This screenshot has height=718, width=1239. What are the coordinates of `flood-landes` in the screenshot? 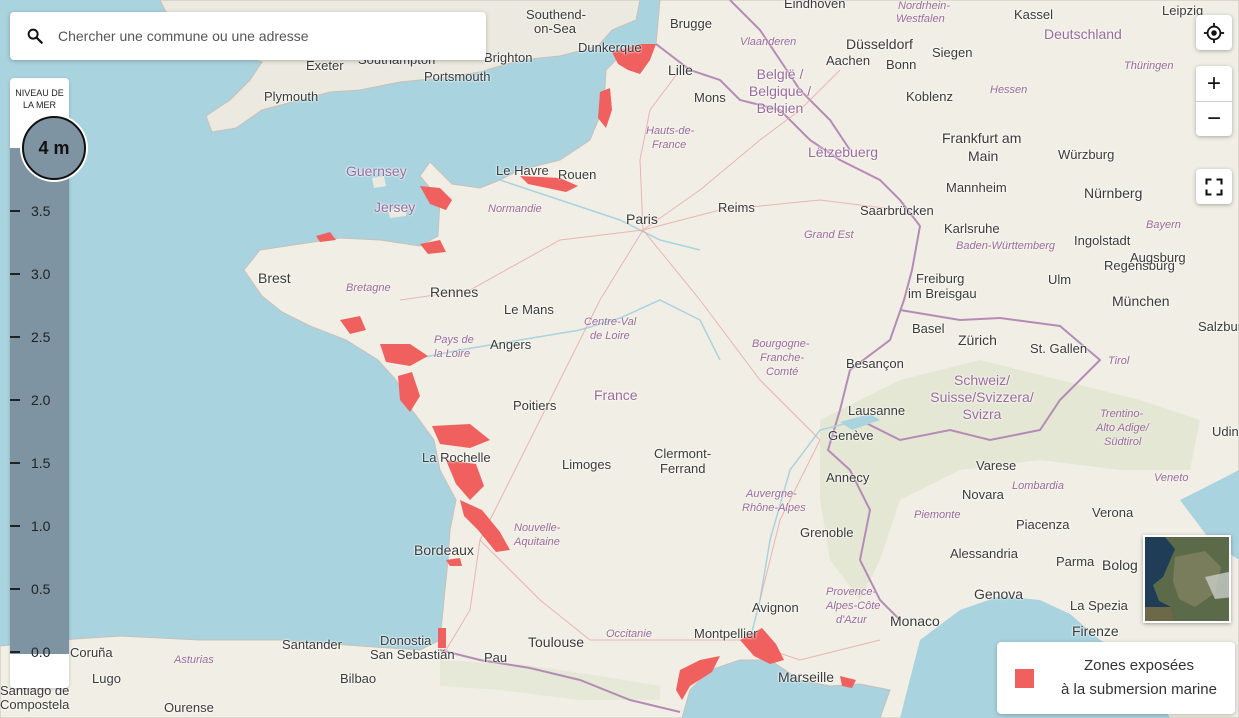 It's located at (442, 638).